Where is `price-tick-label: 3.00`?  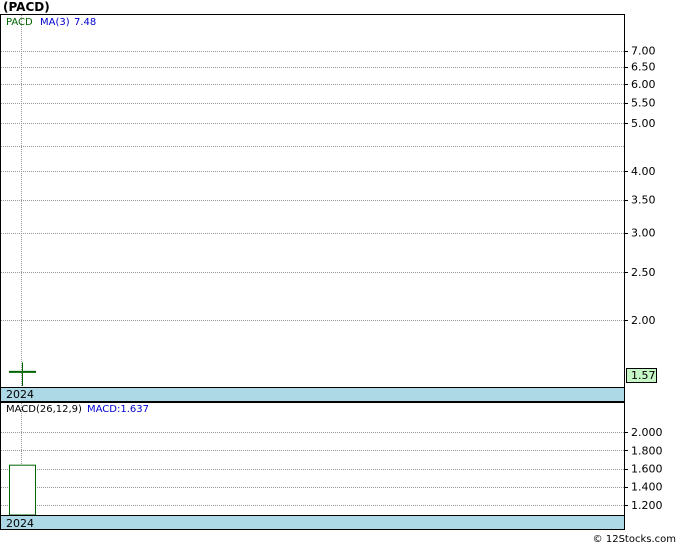 price-tick-label: 3.00 is located at coordinates (643, 233).